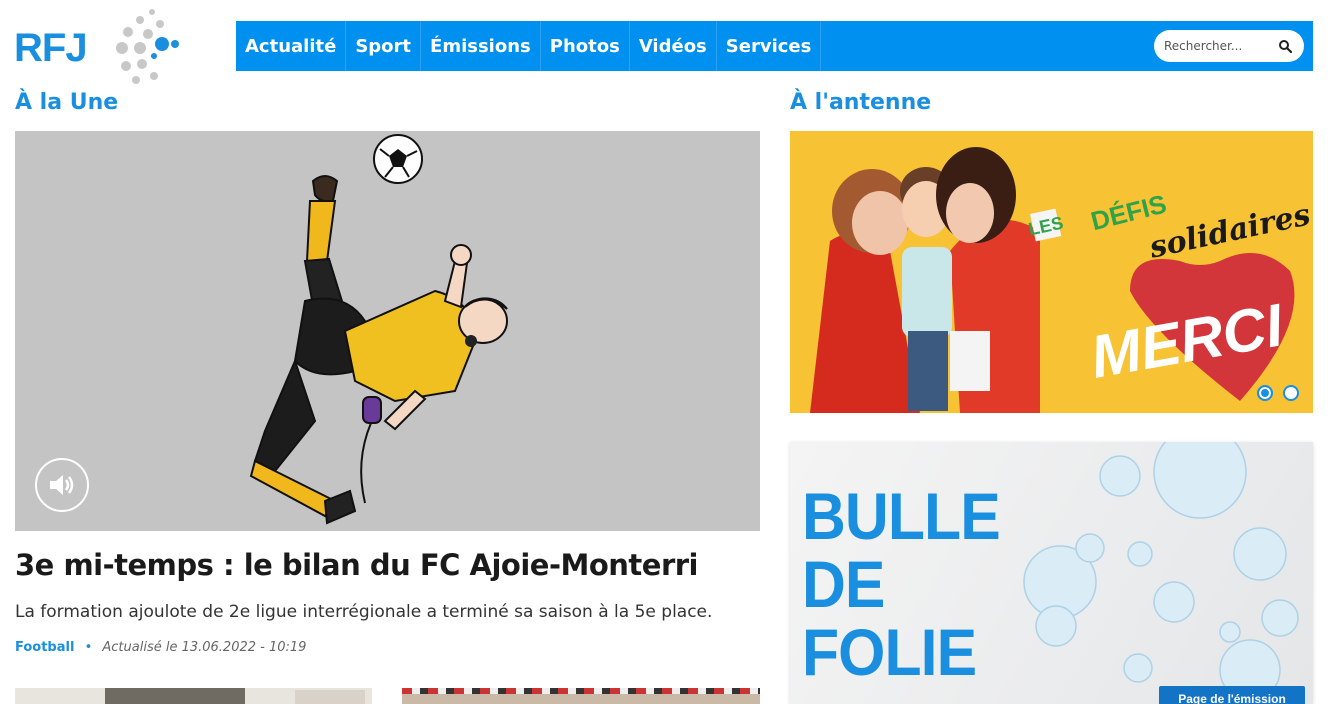 Image resolution: width=1330 pixels, height=704 pixels. What do you see at coordinates (147, 46) in the screenshot?
I see `logo-dots-icon` at bounding box center [147, 46].